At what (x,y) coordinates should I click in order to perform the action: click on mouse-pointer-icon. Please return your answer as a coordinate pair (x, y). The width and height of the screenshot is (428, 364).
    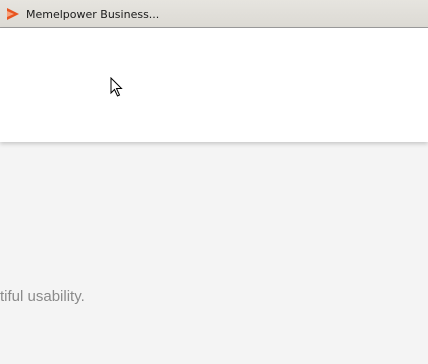
    Looking at the image, I should click on (116, 87).